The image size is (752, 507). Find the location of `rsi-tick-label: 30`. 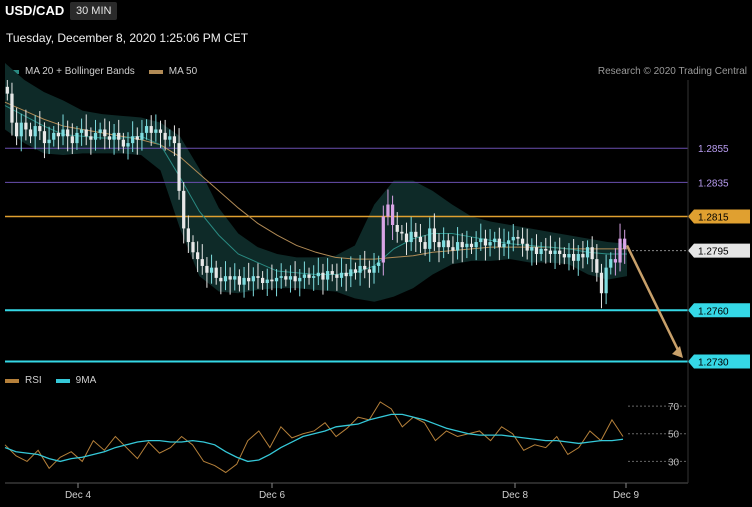

rsi-tick-label: 30 is located at coordinates (674, 462).